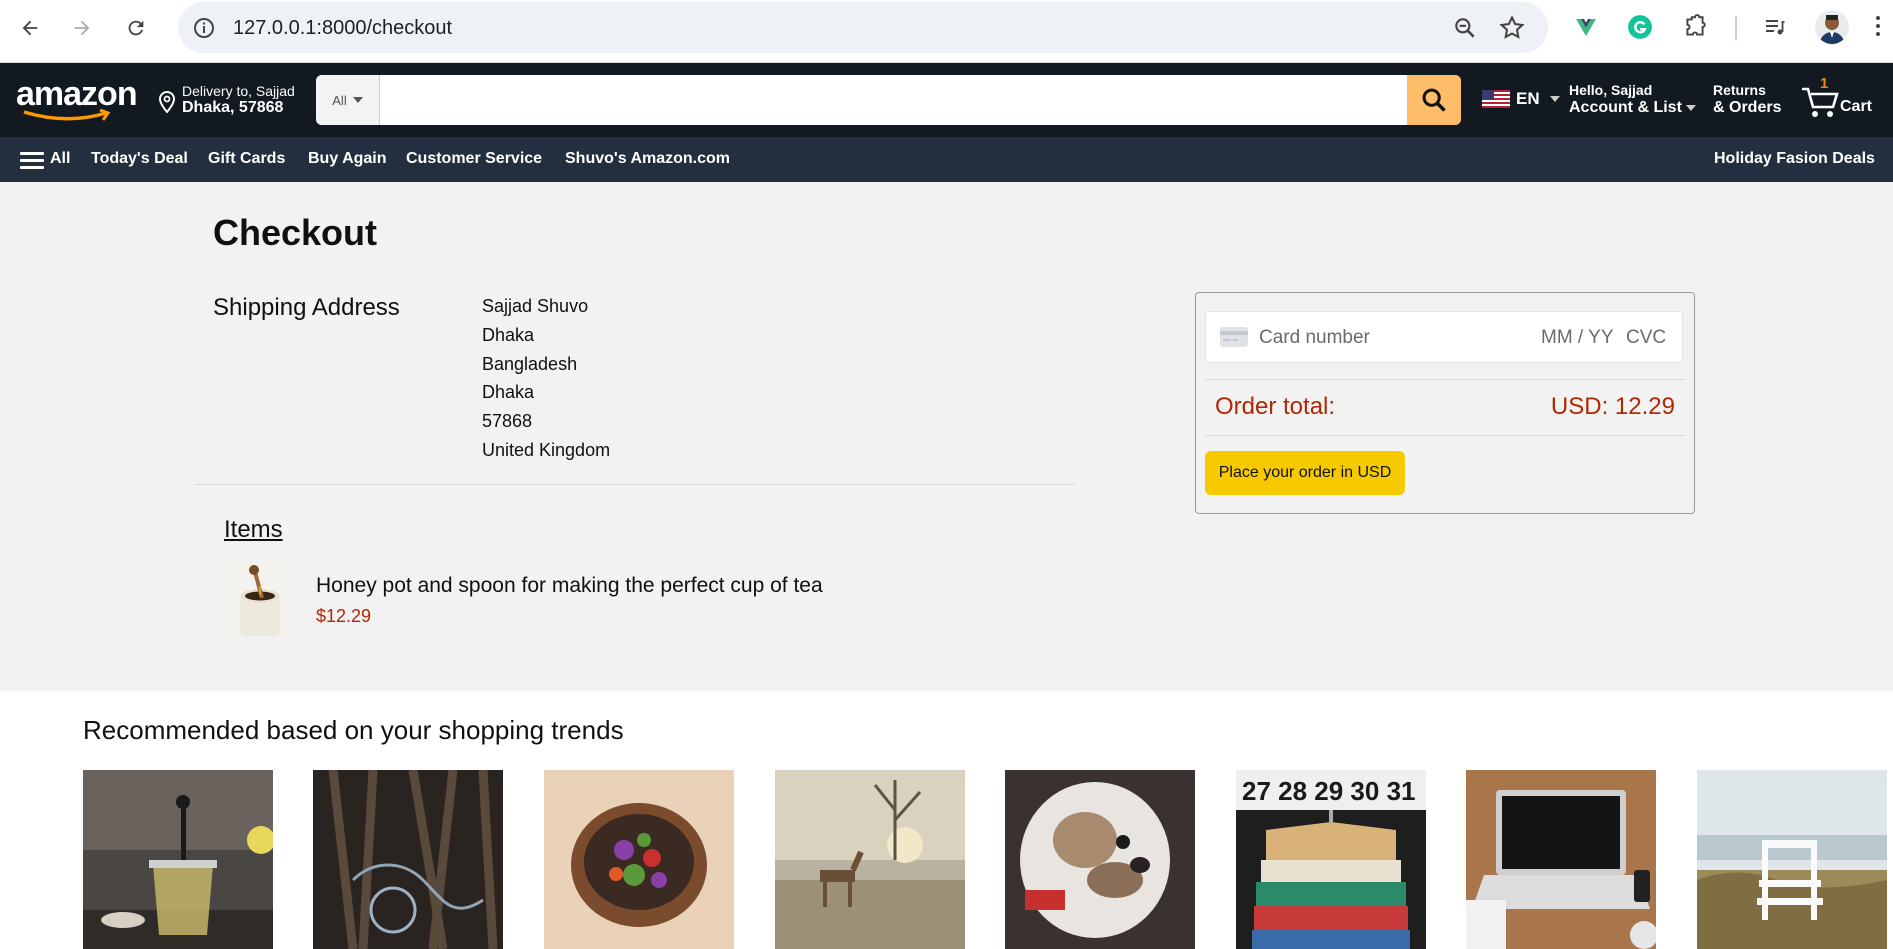 The width and height of the screenshot is (1893, 949). Describe the element at coordinates (1577, 338) in the screenshot. I see `expiry-field: MM / YY` at that location.